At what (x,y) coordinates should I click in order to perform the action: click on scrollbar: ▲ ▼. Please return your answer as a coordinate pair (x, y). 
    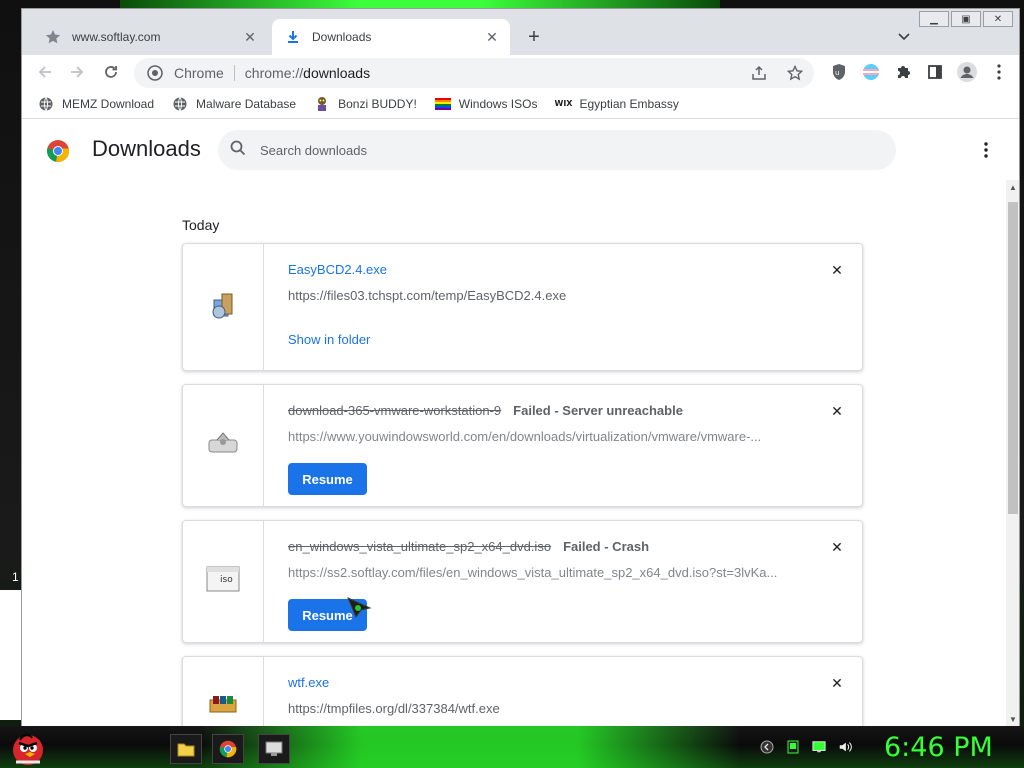
    Looking at the image, I should click on (1012, 453).